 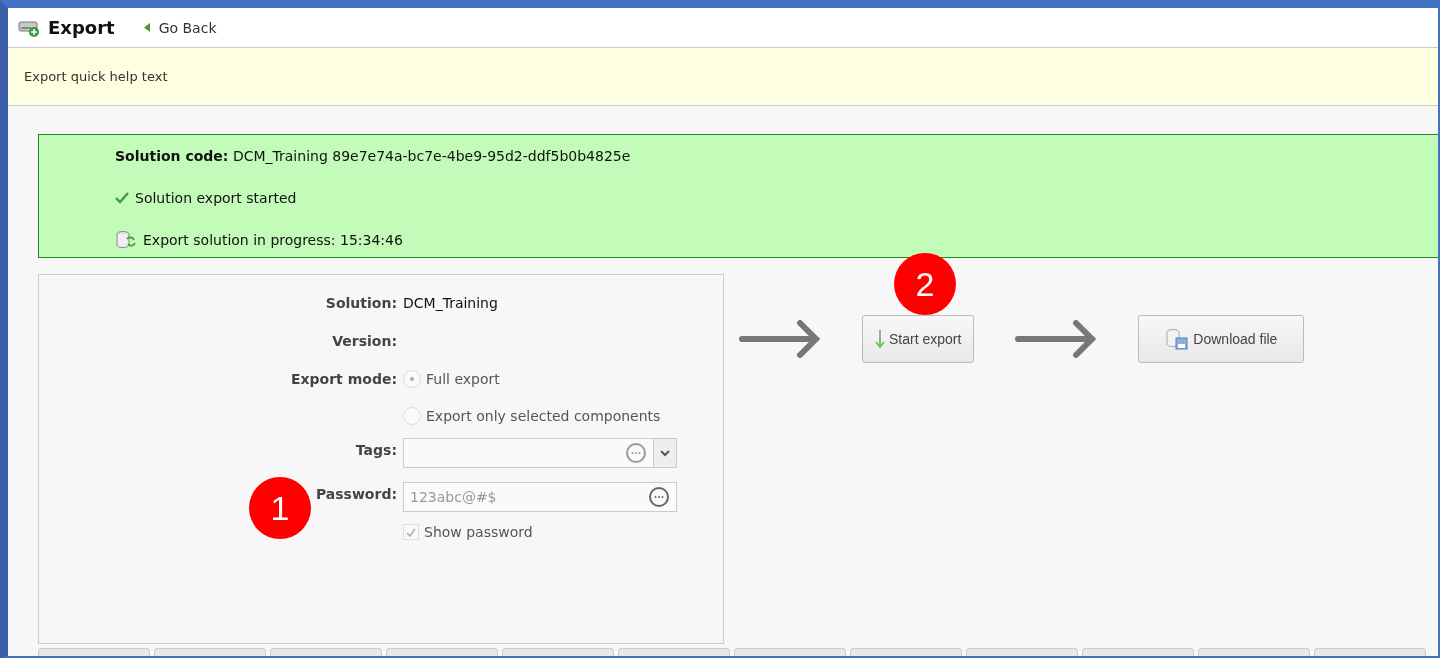 I want to click on chevron-down-icon, so click(x=665, y=453).